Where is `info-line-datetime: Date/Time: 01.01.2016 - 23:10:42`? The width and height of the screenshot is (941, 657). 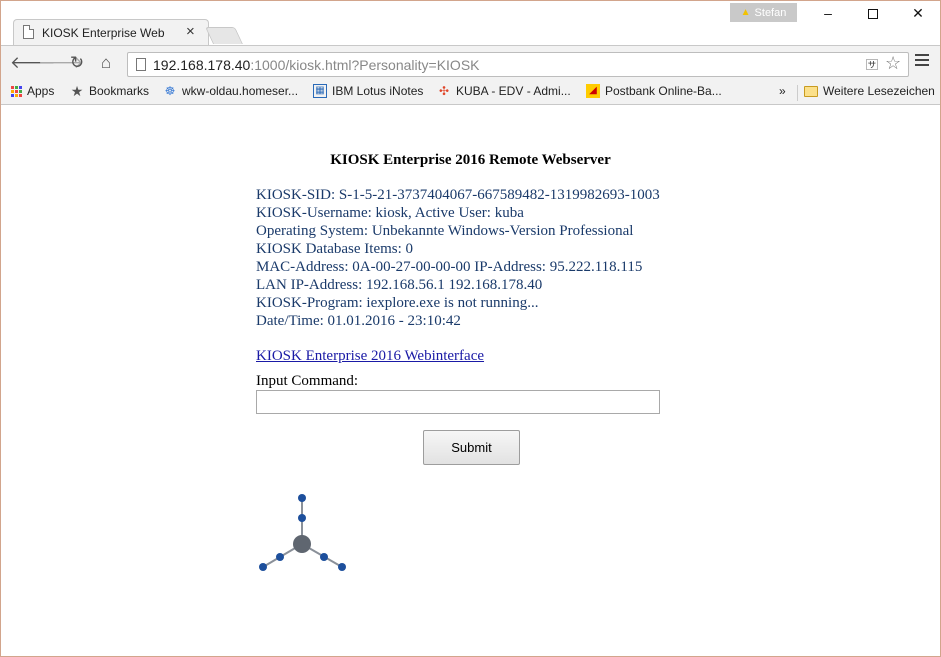 info-line-datetime: Date/Time: 01.01.2016 - 23:10:42 is located at coordinates (358, 321).